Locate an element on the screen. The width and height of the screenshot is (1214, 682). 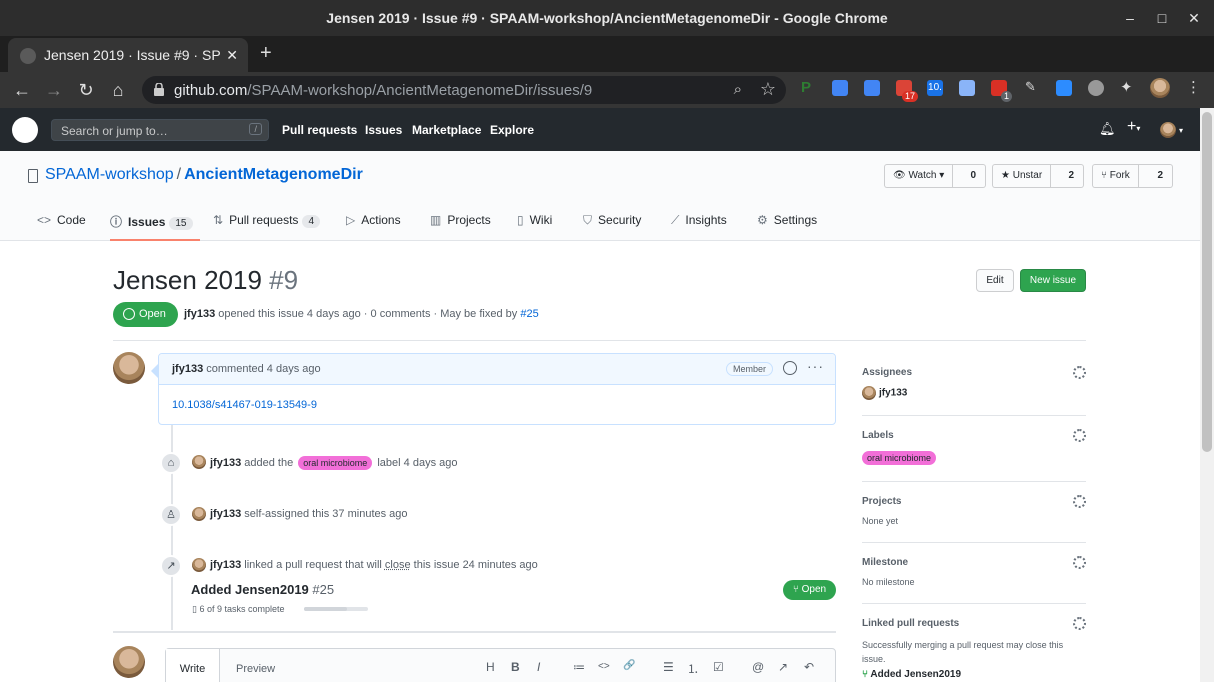
paypal-extension-icon: P is located at coordinates (809, 87).